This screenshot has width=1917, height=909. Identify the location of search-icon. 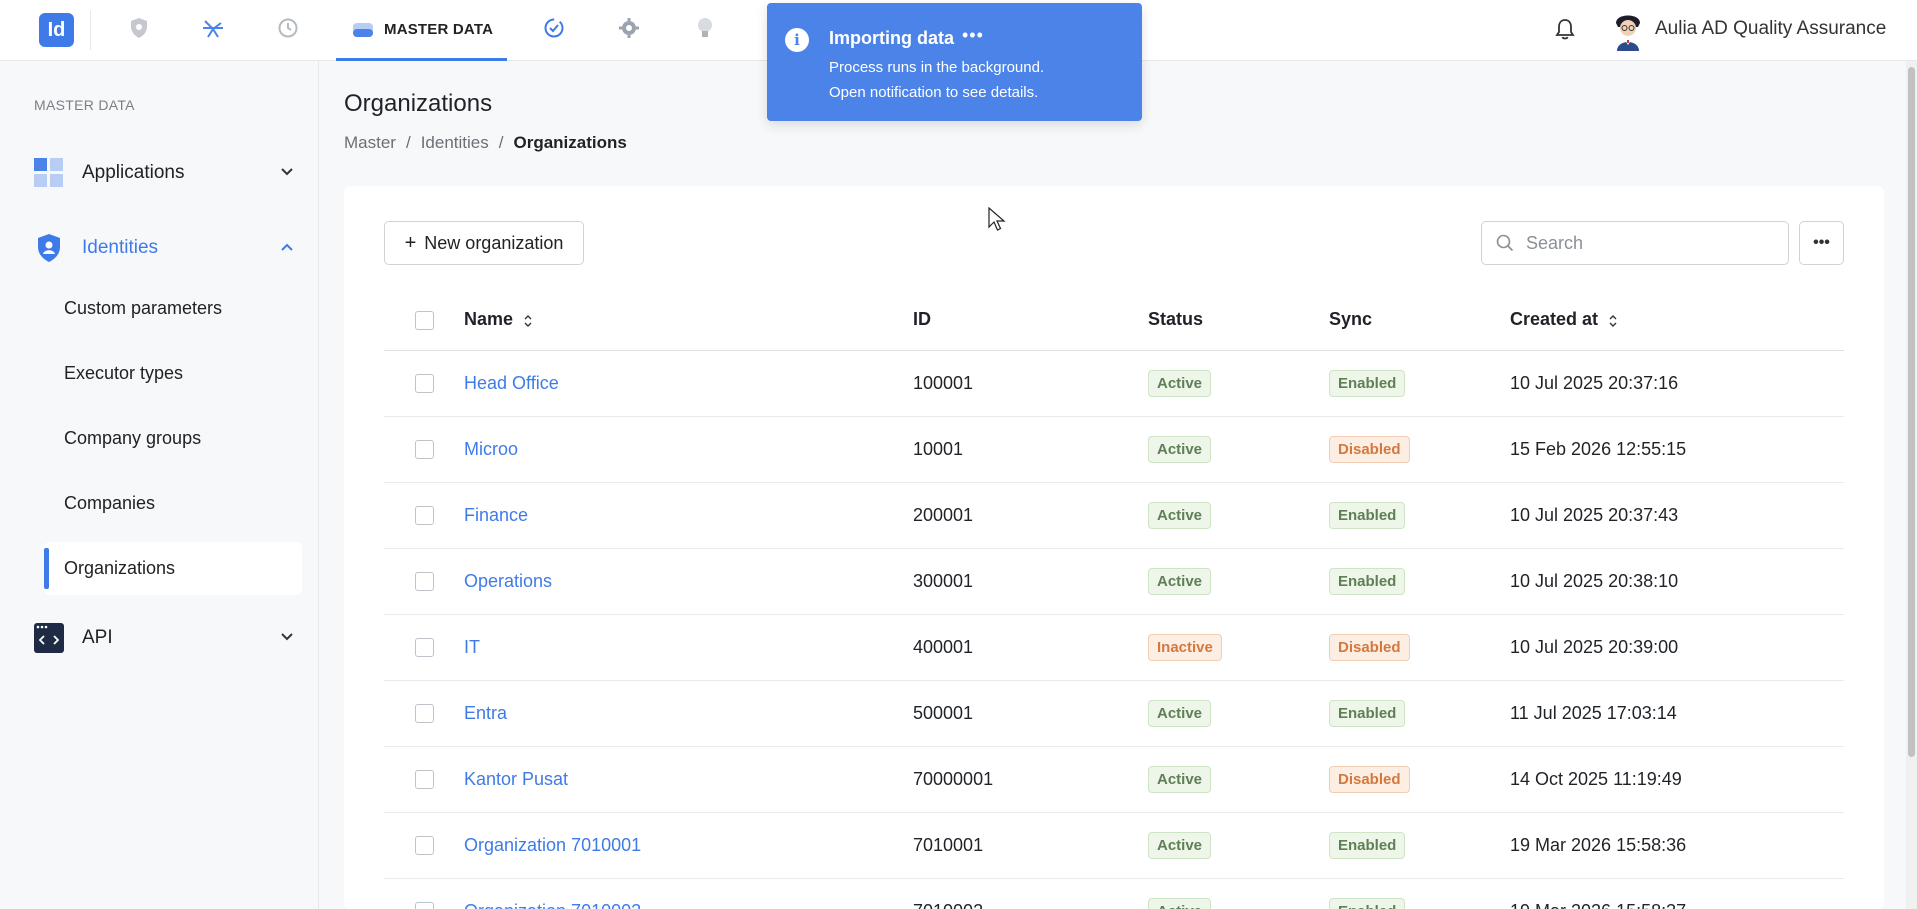
(1505, 243).